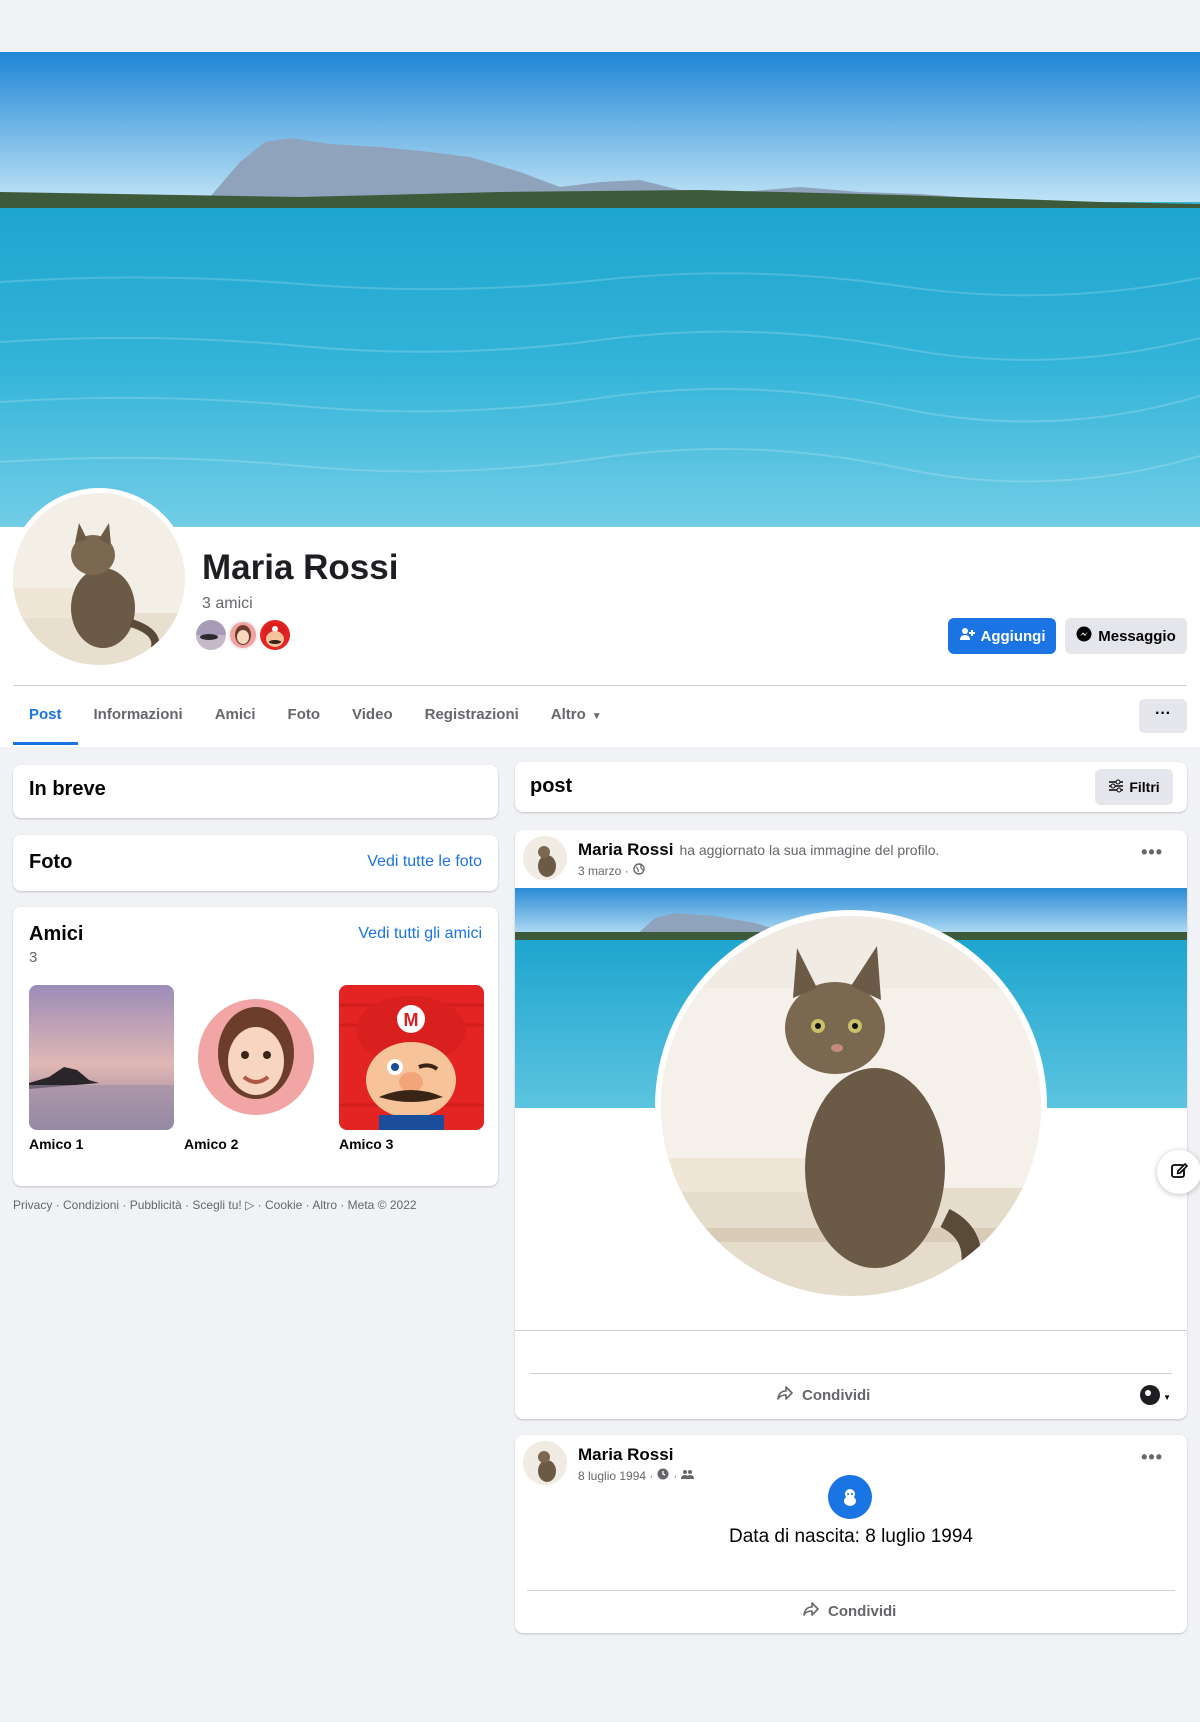  I want to click on post-meta: 3 marzo ·, so click(611, 870).